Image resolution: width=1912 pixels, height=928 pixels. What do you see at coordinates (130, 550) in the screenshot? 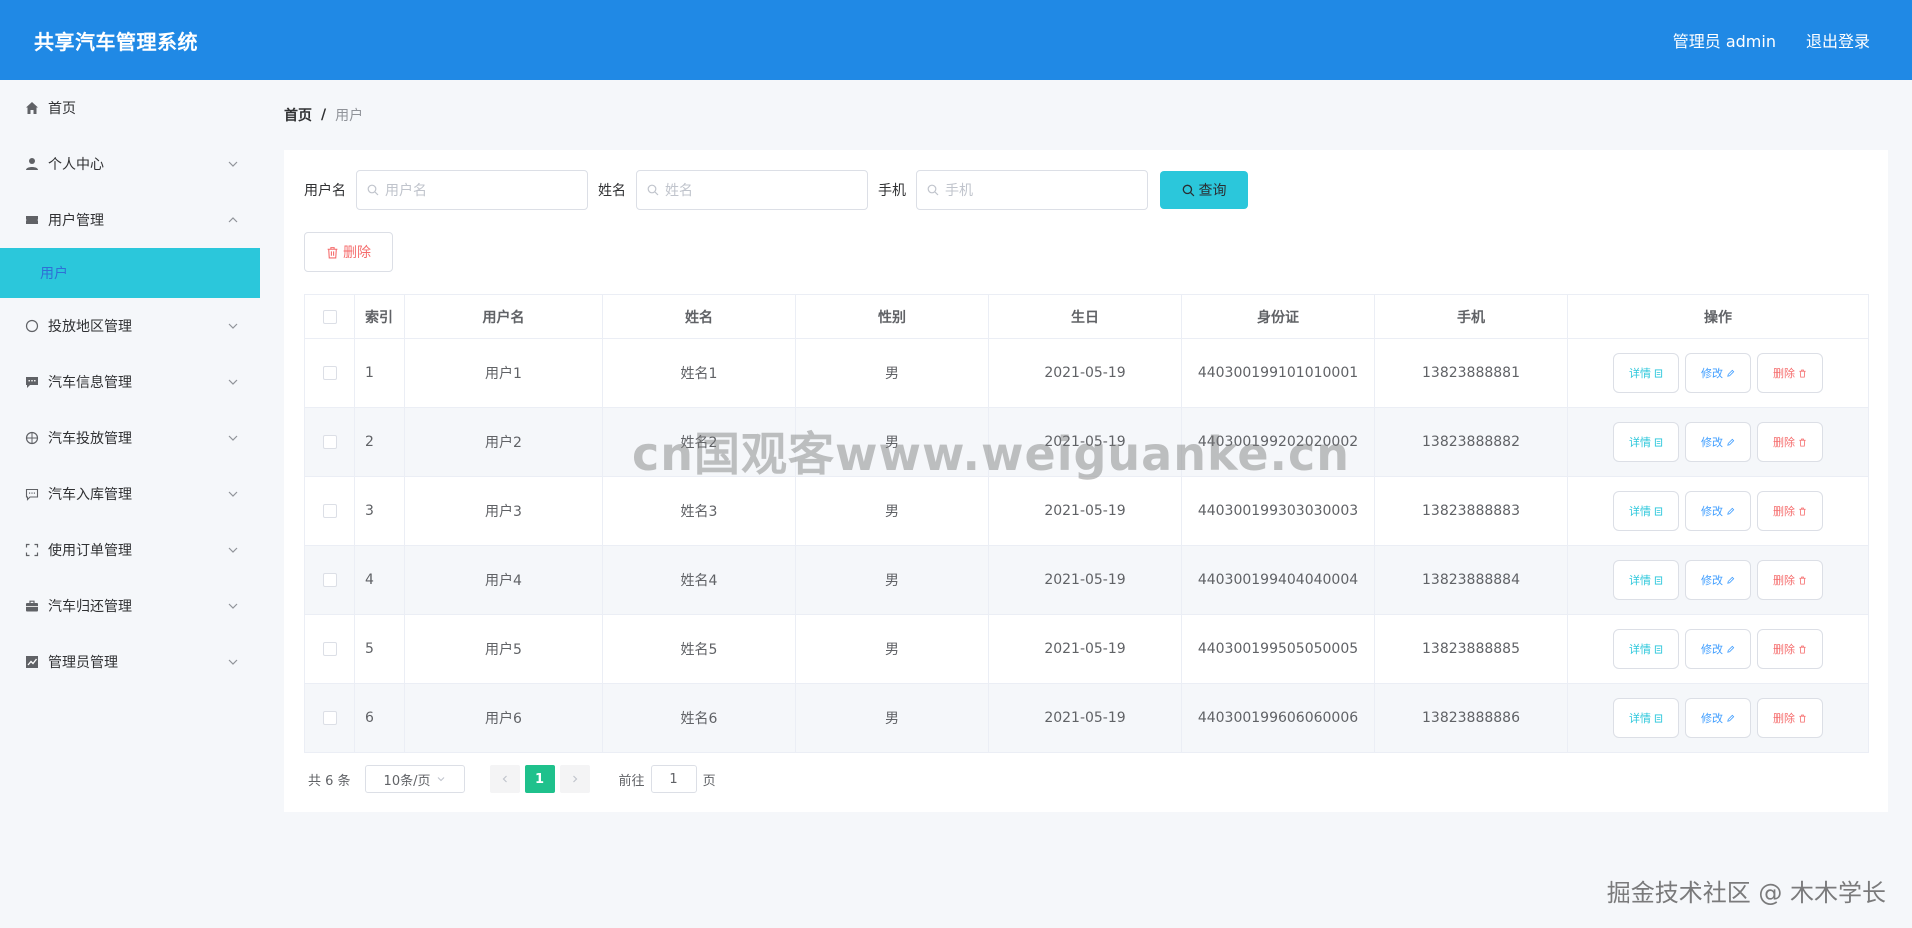
I see `sidebar-item-orders: 使用订单管理` at bounding box center [130, 550].